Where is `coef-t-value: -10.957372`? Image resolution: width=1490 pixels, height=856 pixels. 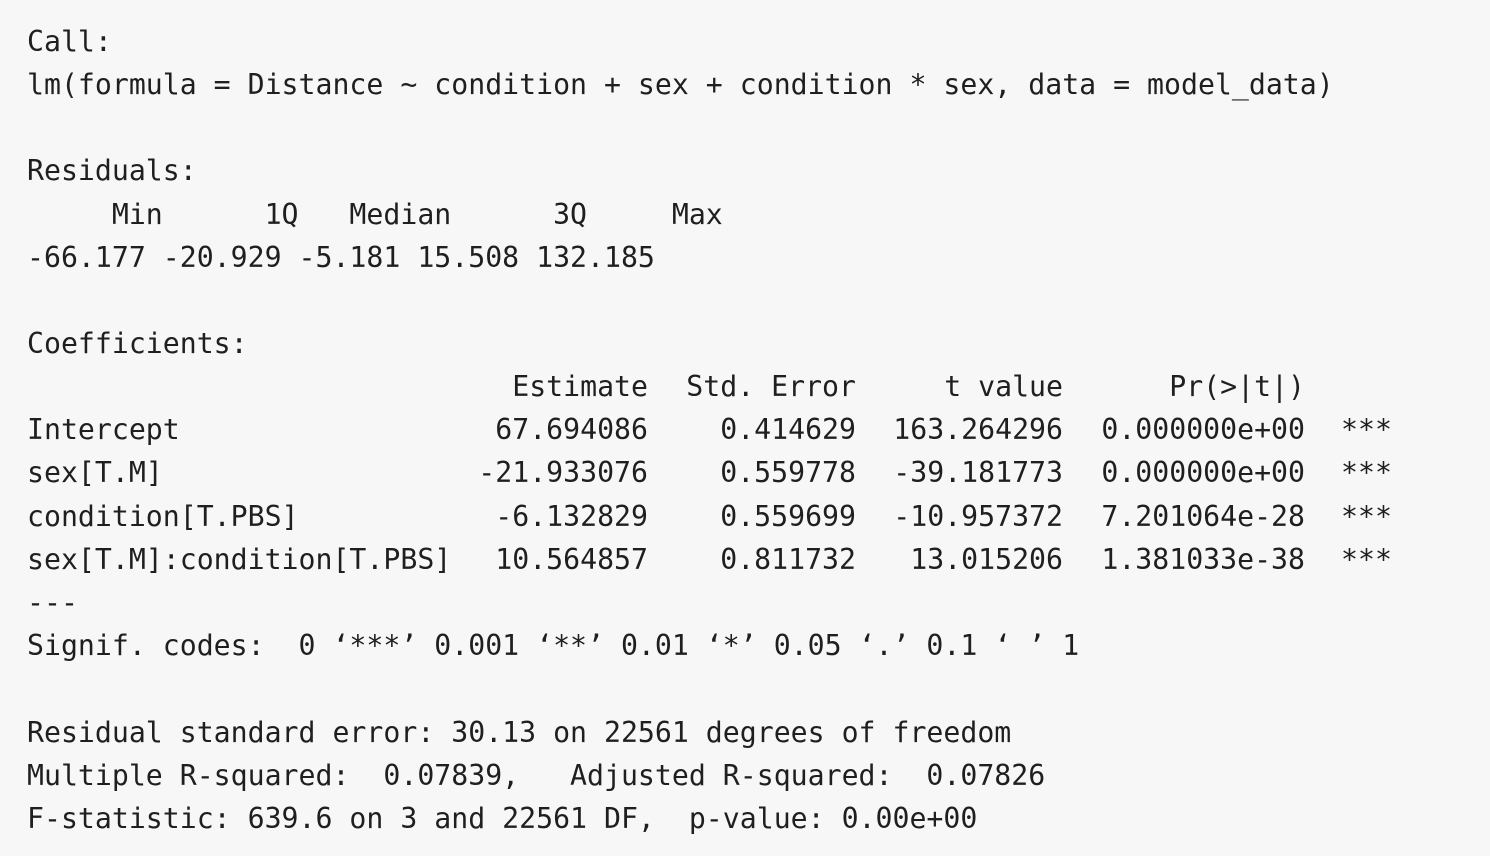
coef-t-value: -10.957372 is located at coordinates (978, 516).